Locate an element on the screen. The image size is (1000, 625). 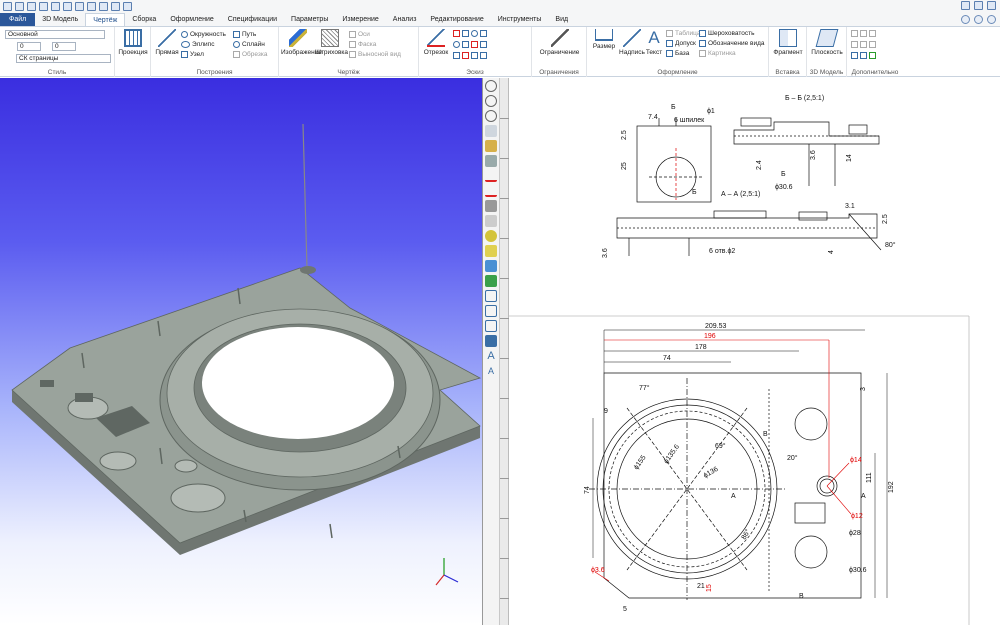
sketch-arc-icon is located at coordinates (471, 44).